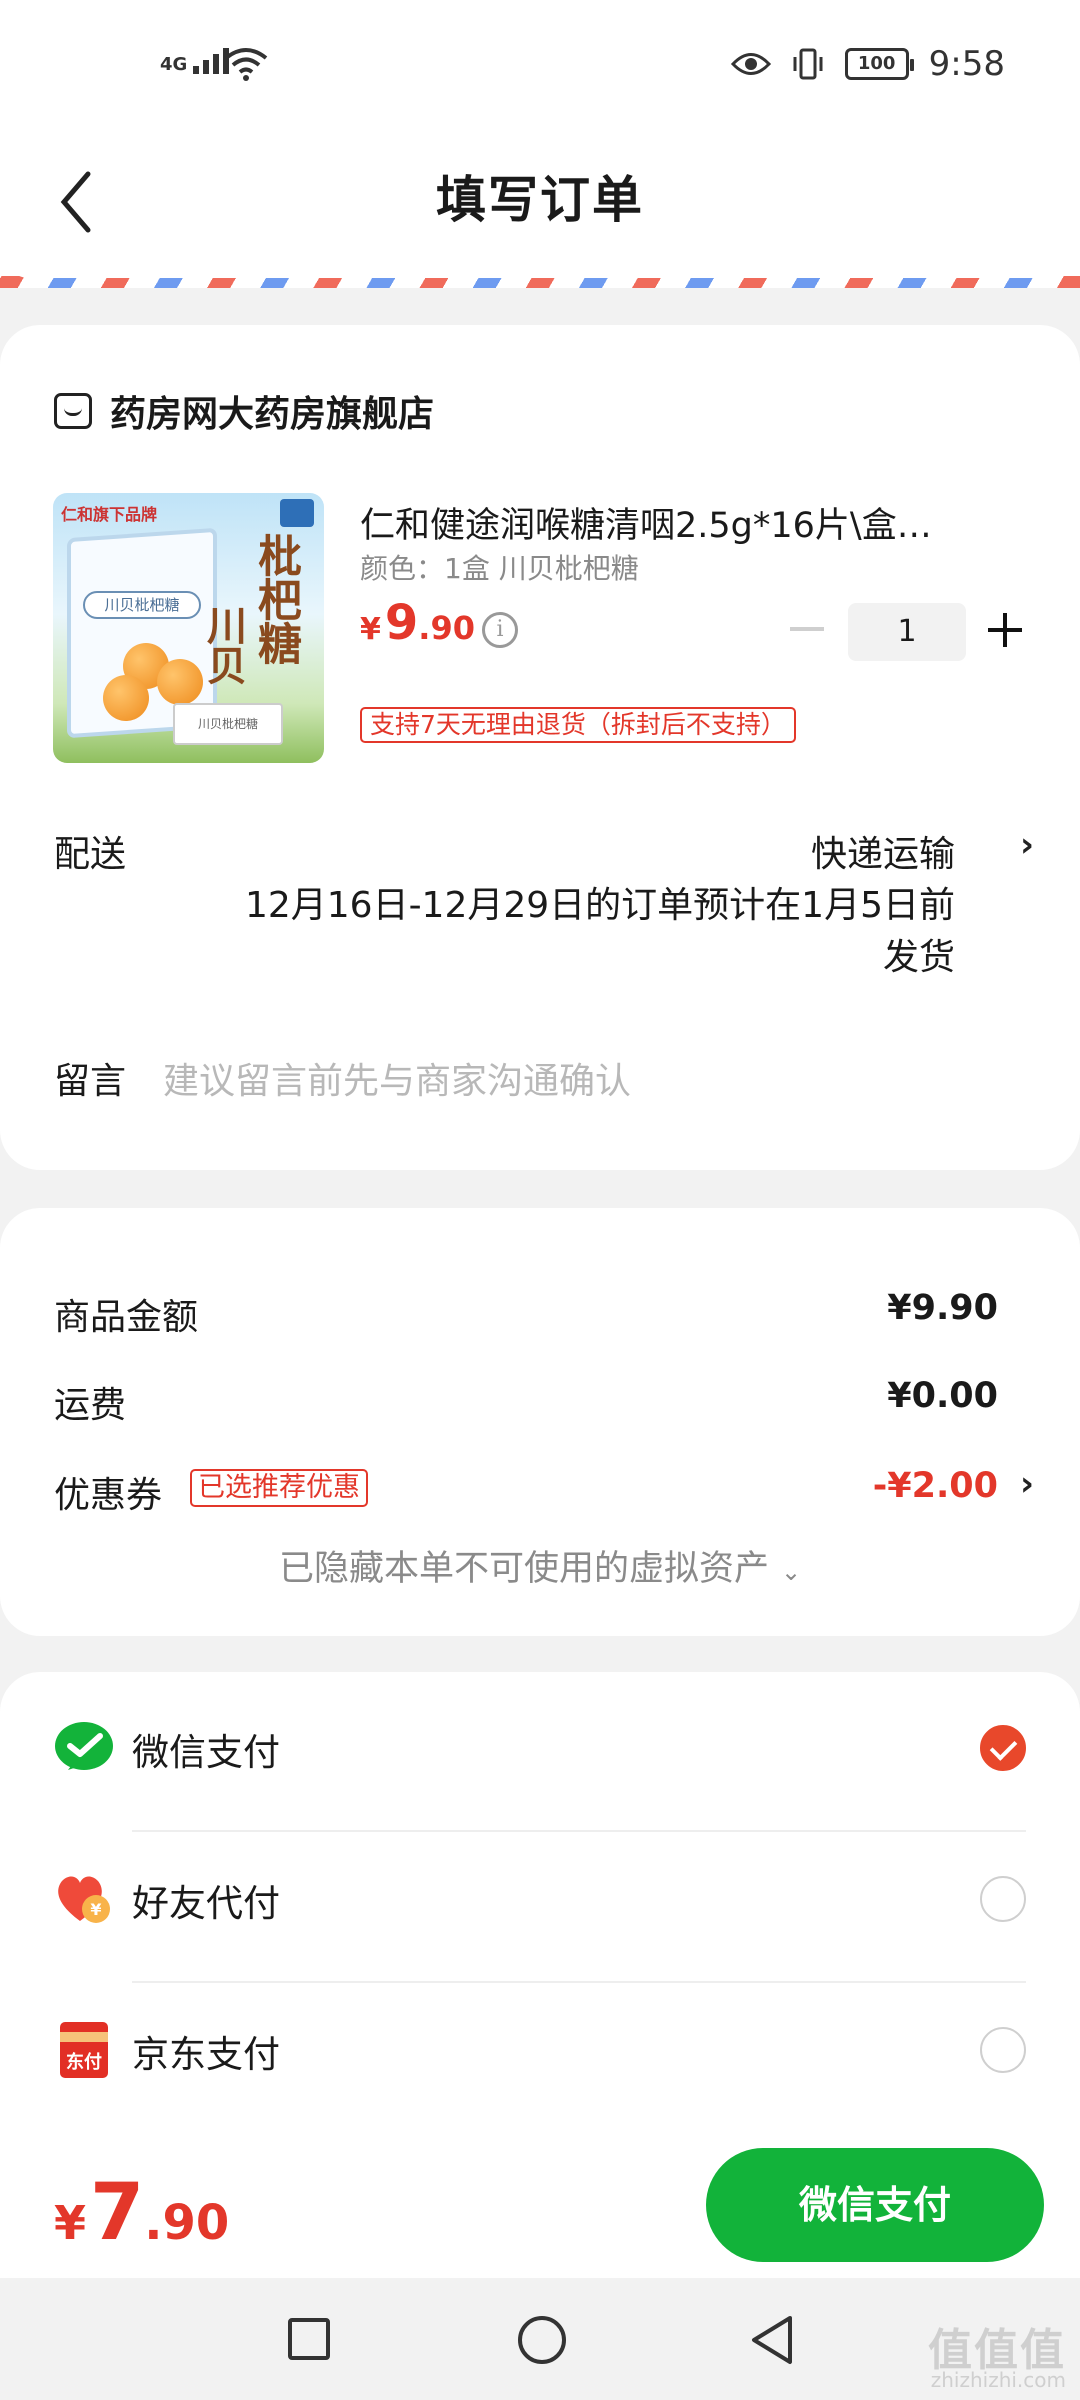  What do you see at coordinates (117, 2213) in the screenshot?
I see `total-integer: 7` at bounding box center [117, 2213].